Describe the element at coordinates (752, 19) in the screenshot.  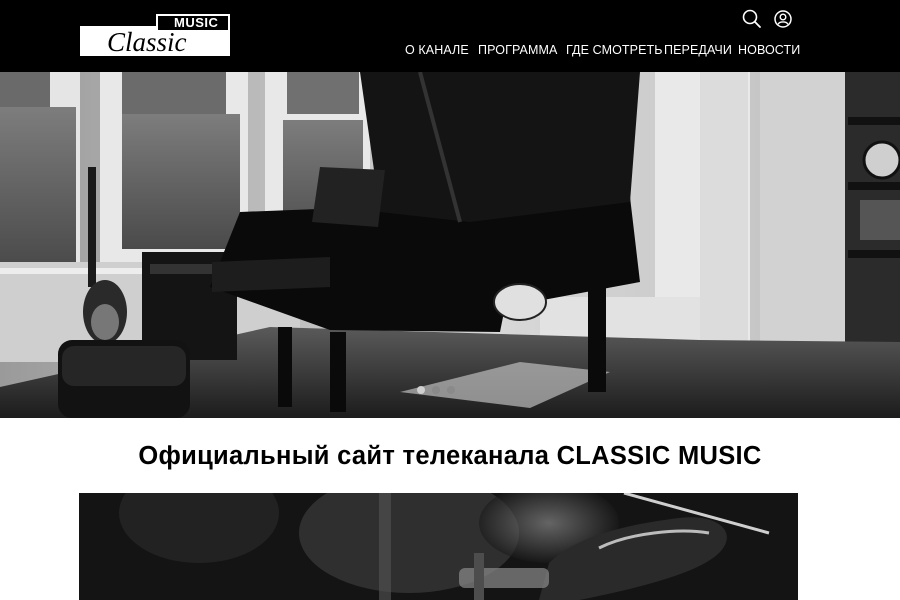
I see `search-icon` at that location.